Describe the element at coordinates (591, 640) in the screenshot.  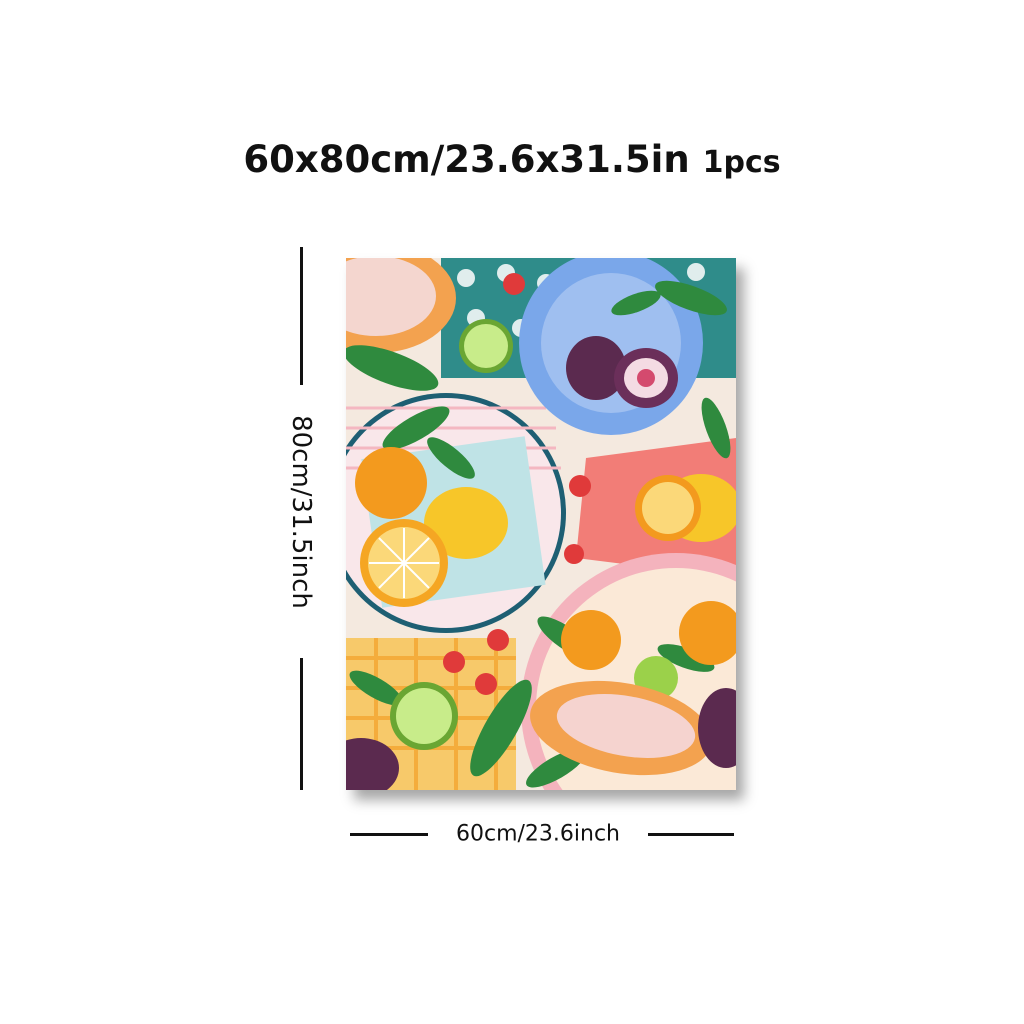
I see `orange-lower-plate` at that location.